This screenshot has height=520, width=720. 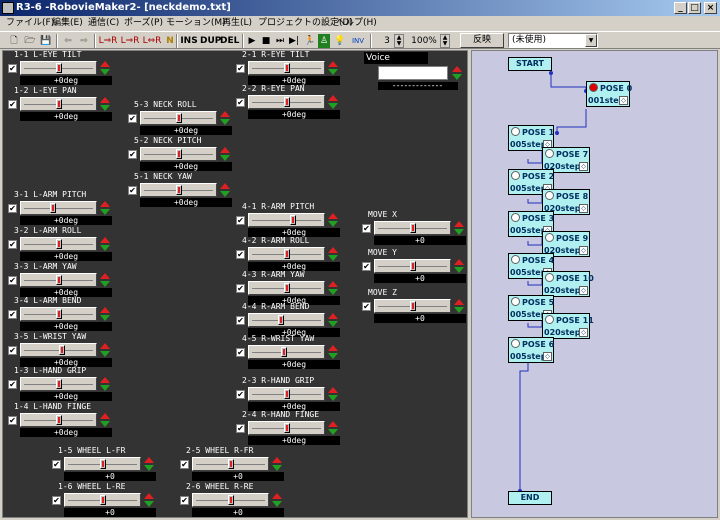 I want to click on mirror-left-icon: L⇒R, so click(x=108, y=41).